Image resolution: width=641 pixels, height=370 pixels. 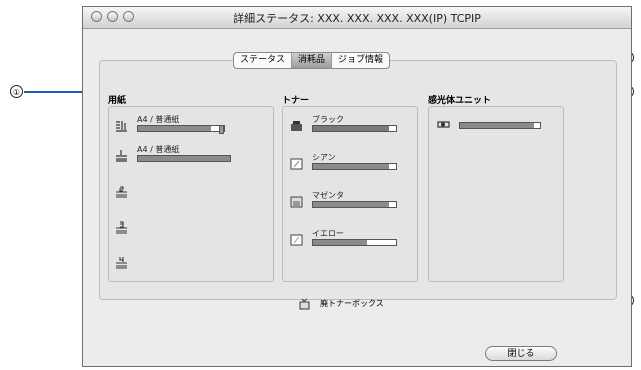 I want to click on toner-cyan-icon, so click(x=296, y=164).